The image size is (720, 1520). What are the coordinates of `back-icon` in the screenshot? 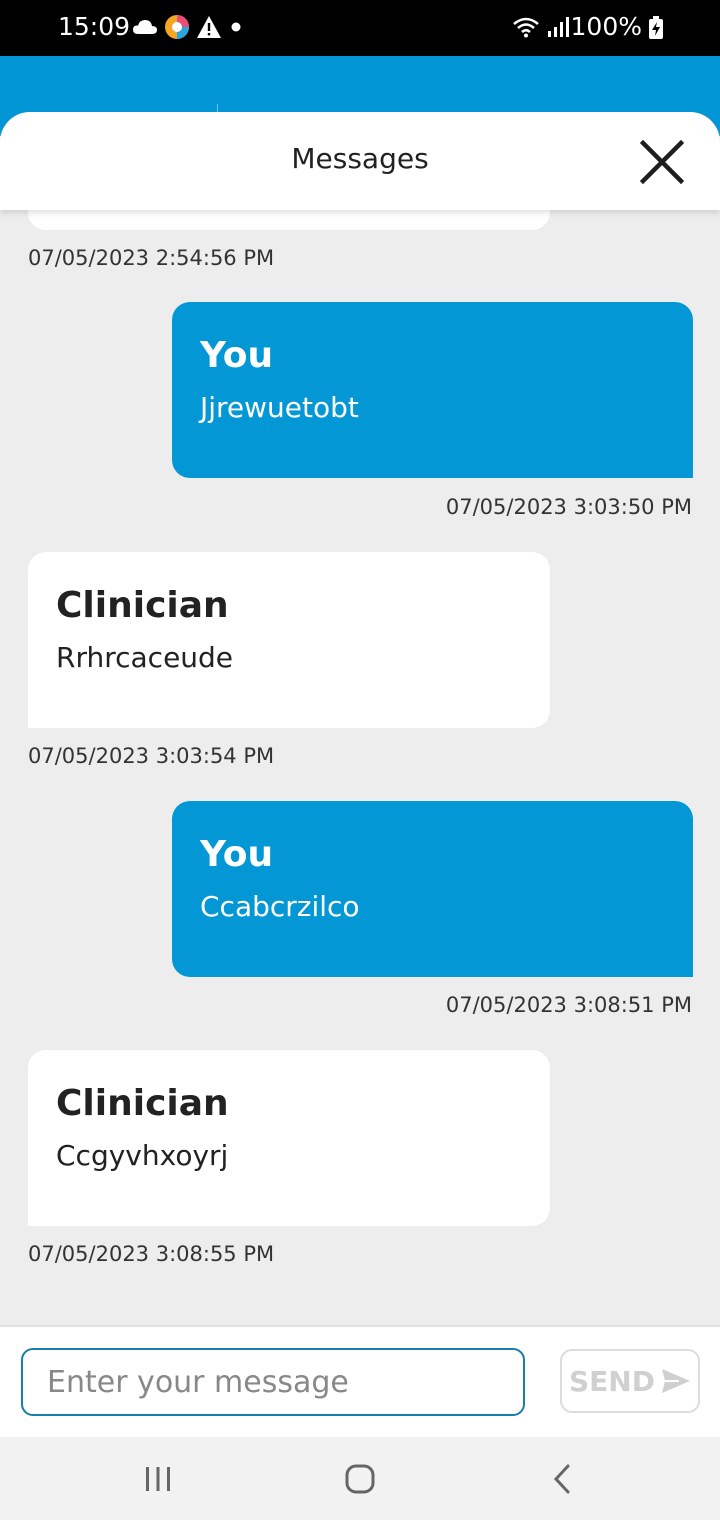 It's located at (561, 1479).